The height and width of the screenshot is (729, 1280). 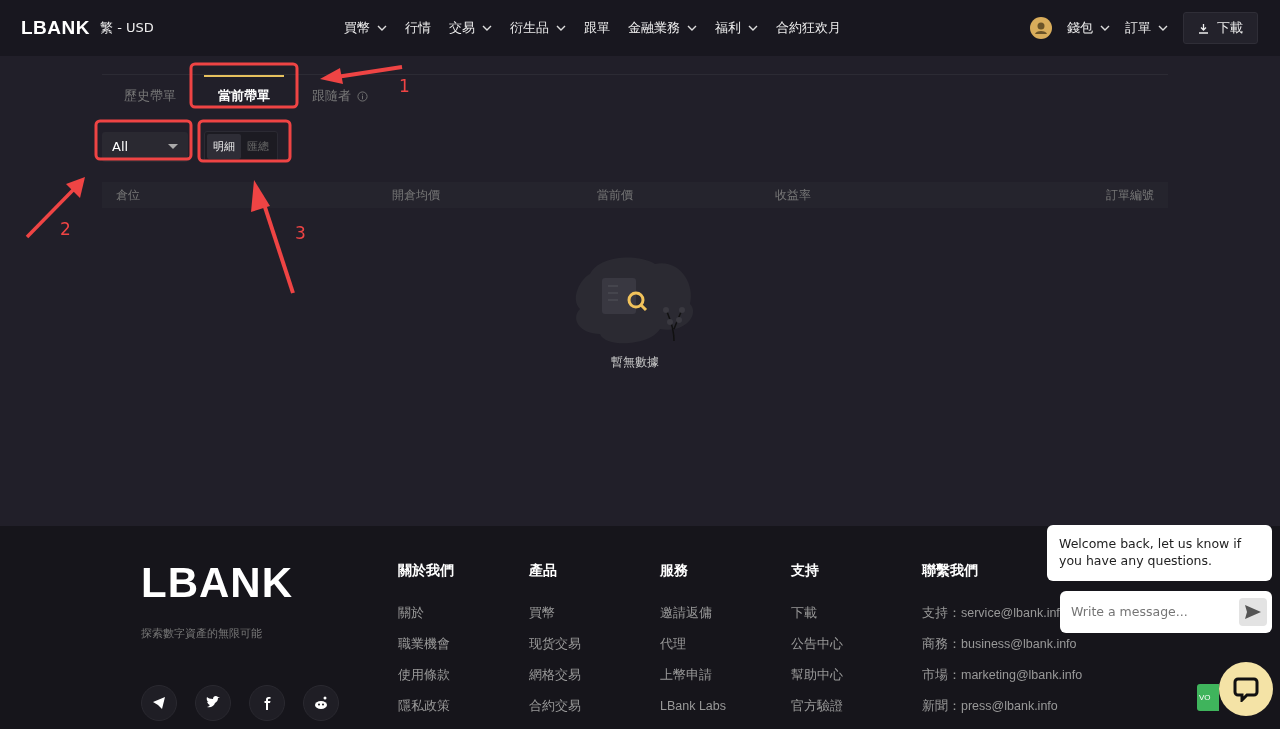 I want to click on nav-item: 行情, so click(x=417, y=28).